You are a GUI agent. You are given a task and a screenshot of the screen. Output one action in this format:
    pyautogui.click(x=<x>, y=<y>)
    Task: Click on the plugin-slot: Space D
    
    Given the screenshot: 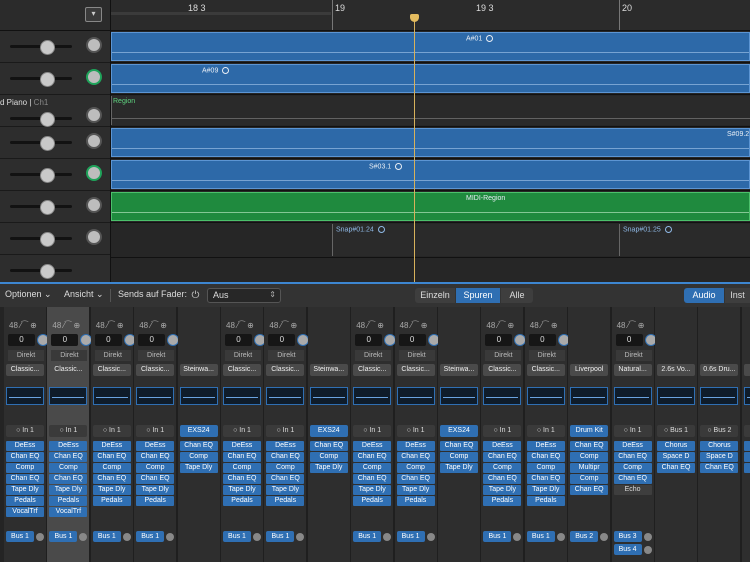 What is the action you would take?
    pyautogui.click(x=719, y=457)
    